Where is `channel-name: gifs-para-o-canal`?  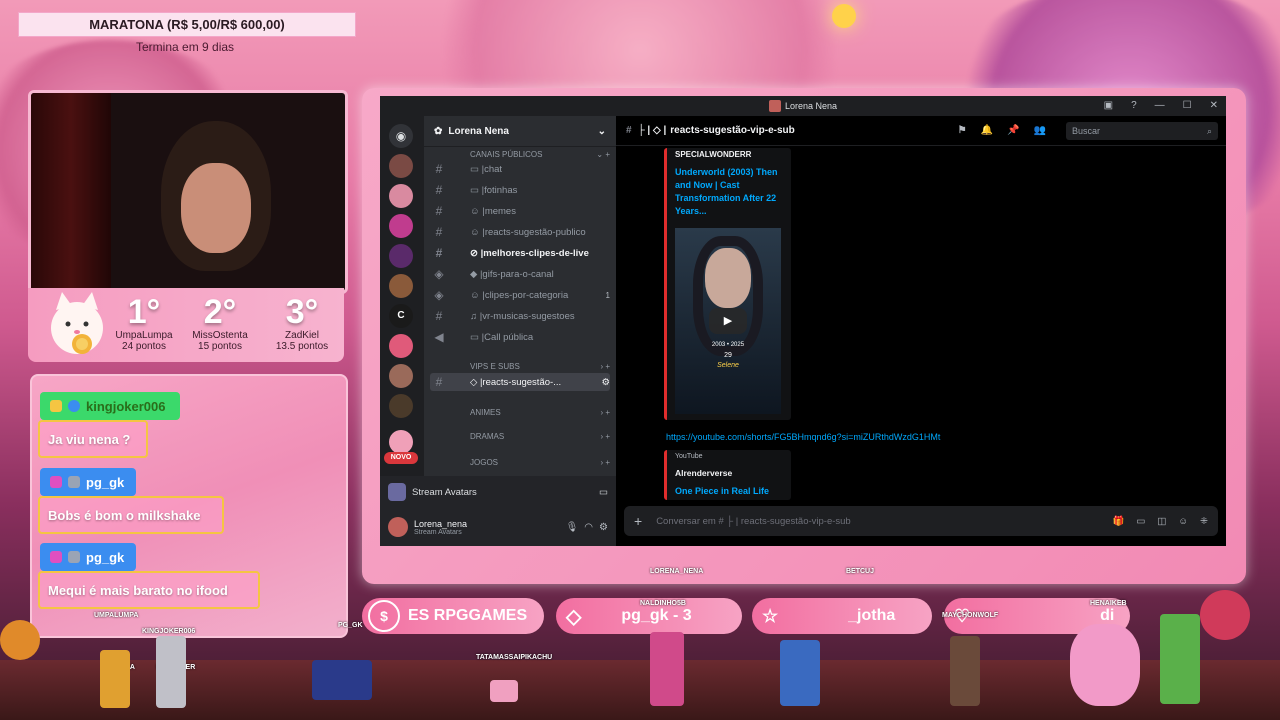 channel-name: gifs-para-o-canal is located at coordinates (518, 274).